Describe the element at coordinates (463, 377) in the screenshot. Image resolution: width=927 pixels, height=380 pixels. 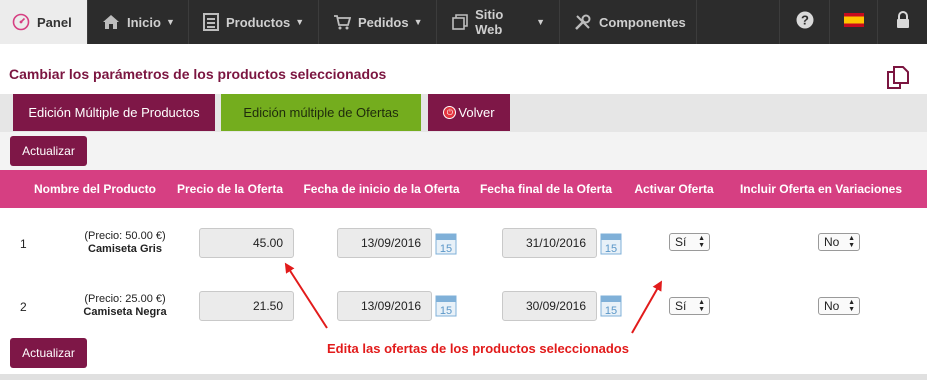
I see `footer-strip` at that location.